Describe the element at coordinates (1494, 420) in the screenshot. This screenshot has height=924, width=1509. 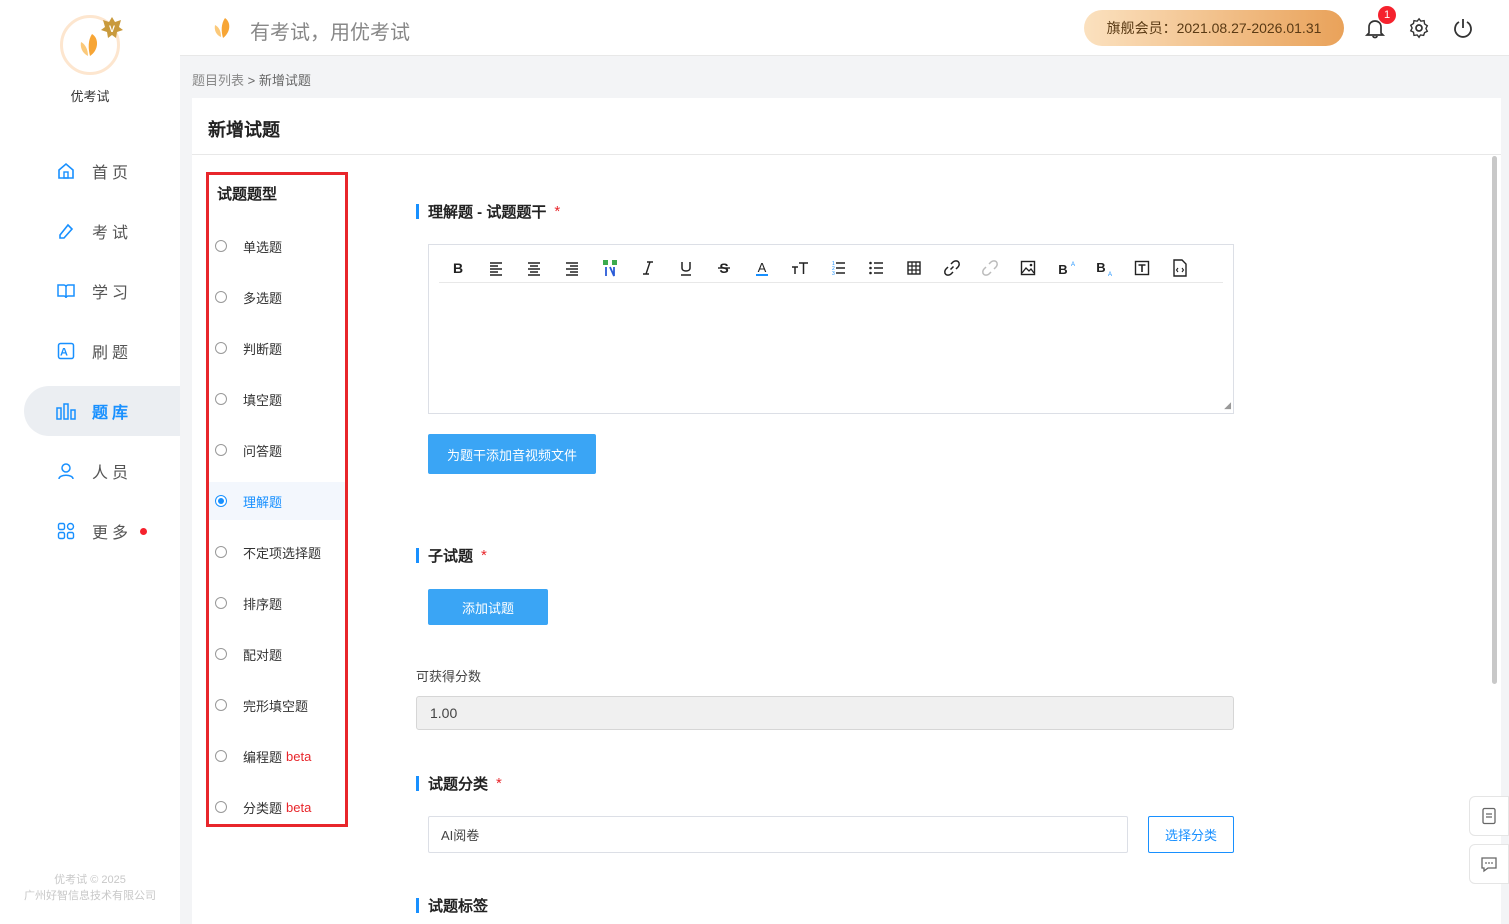
I see `scrollbar` at that location.